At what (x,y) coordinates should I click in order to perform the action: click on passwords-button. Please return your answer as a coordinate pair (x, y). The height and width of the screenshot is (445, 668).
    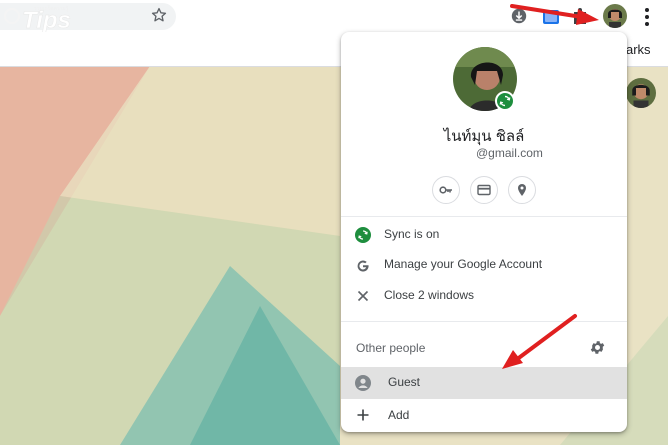
    Looking at the image, I should click on (446, 190).